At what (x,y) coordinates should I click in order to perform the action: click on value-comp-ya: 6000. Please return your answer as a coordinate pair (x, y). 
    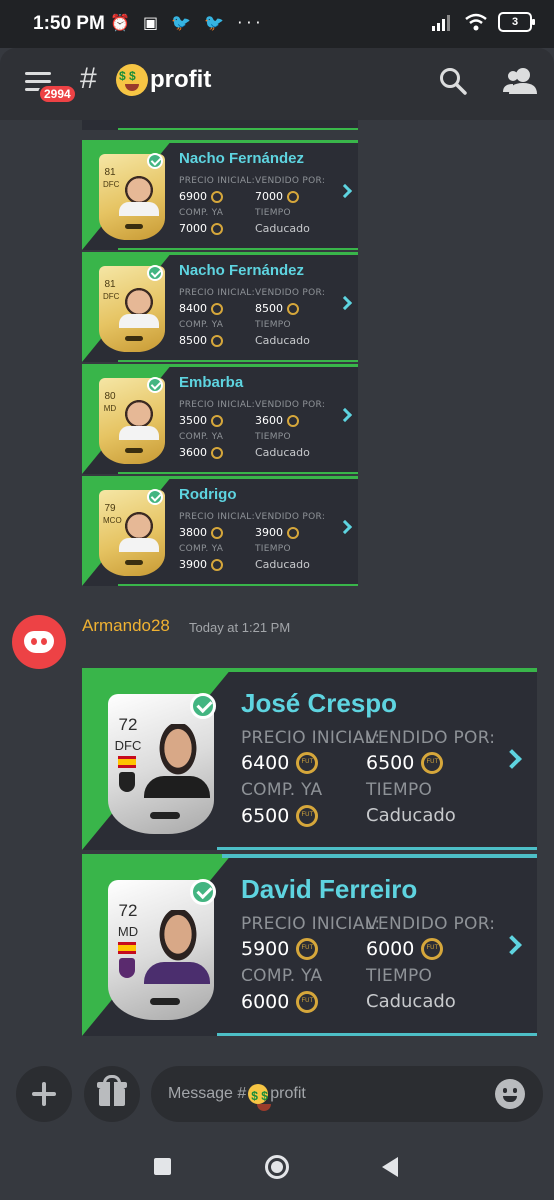
    Looking at the image, I should click on (280, 1002).